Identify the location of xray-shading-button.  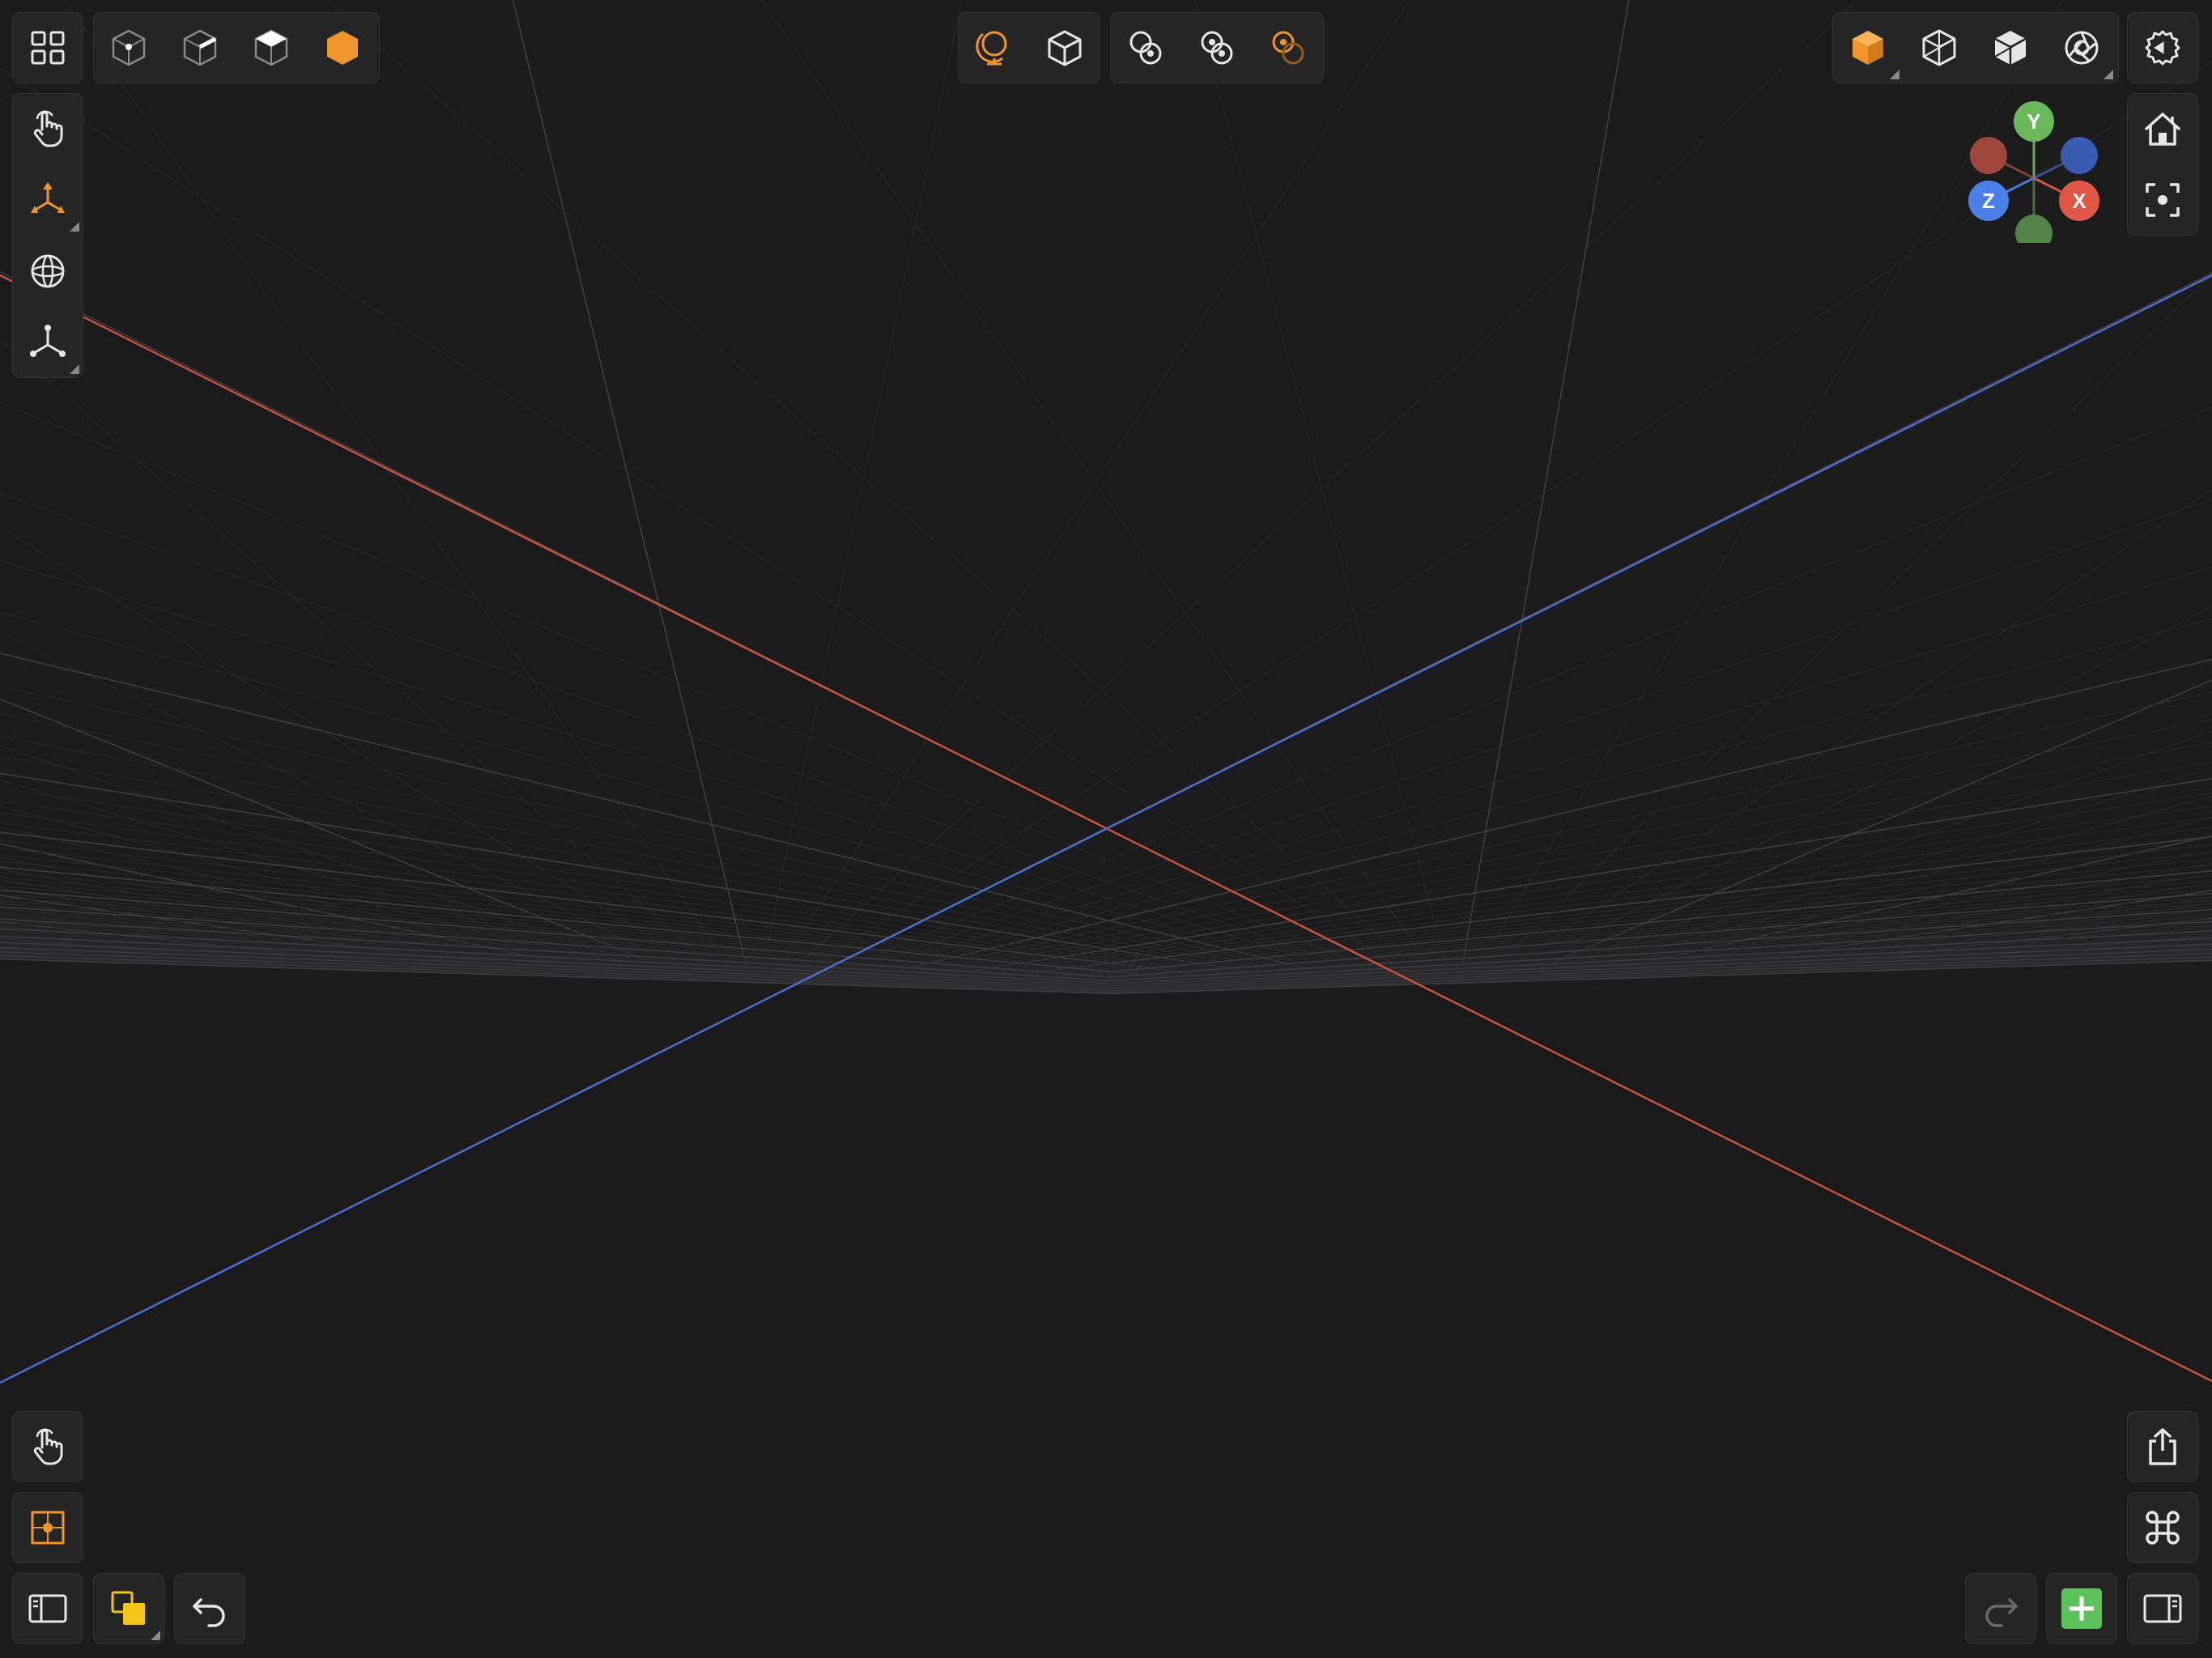
(2011, 47).